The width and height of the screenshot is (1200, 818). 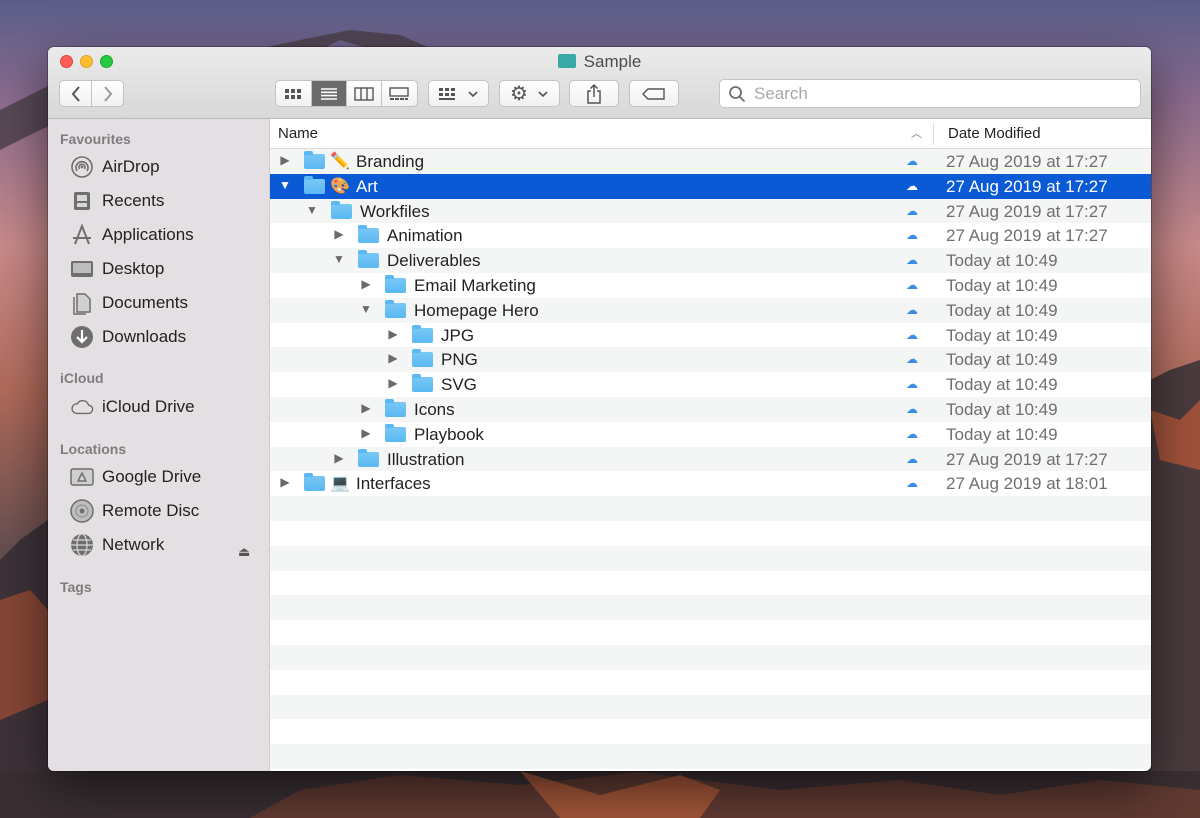 What do you see at coordinates (710, 211) in the screenshot?
I see `file-row: ▼ Workfiles ☁ 27 Aug 2019 at 17:27` at bounding box center [710, 211].